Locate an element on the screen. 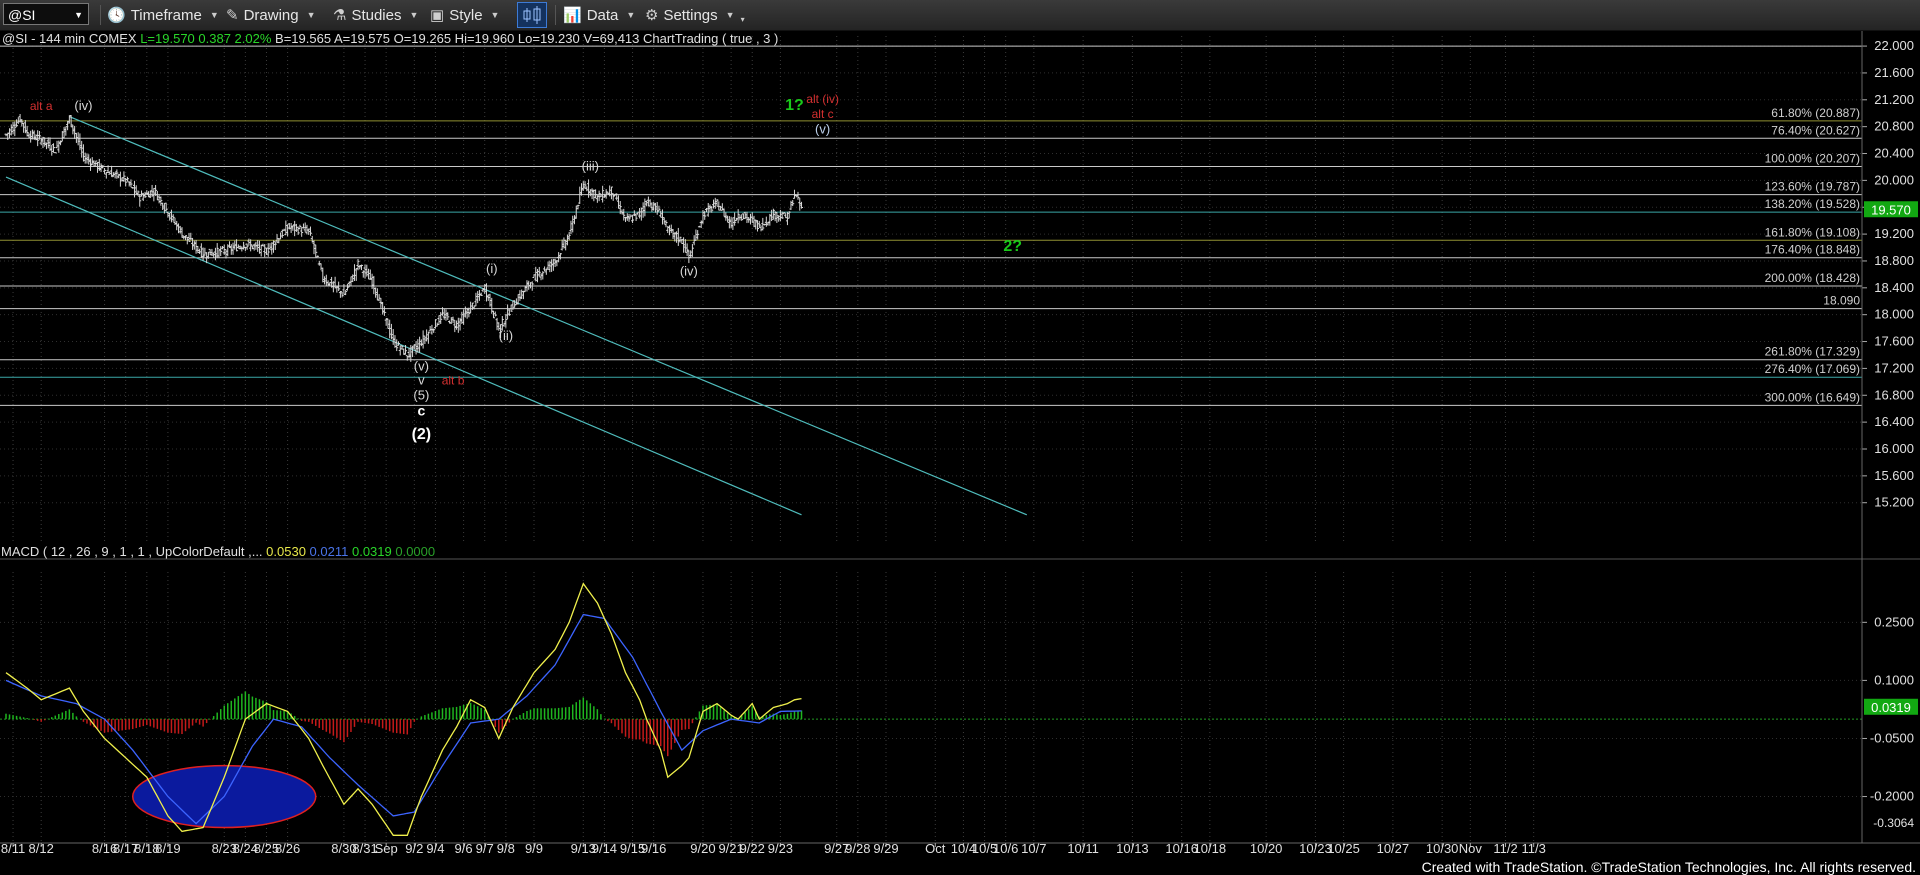  time-tick-label: 9/9 is located at coordinates (534, 848).